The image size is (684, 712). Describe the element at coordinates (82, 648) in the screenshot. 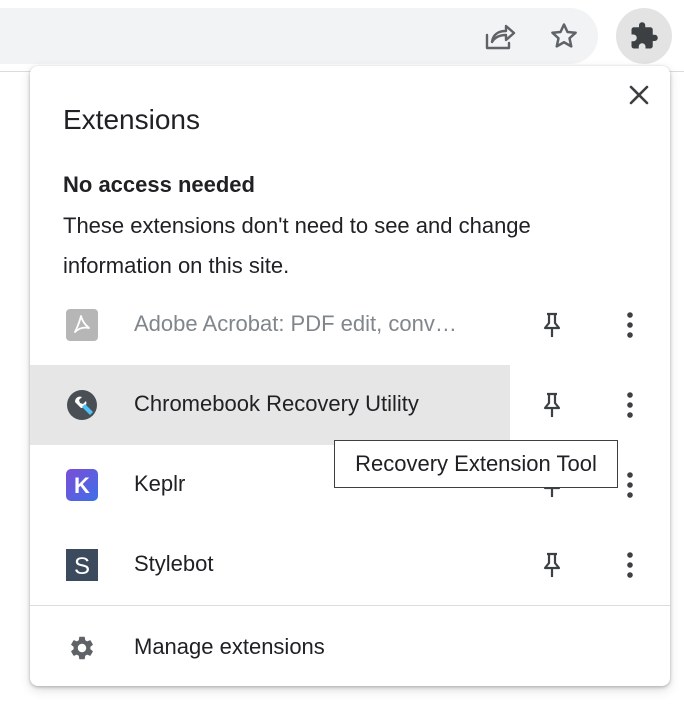

I see `gear-icon` at that location.